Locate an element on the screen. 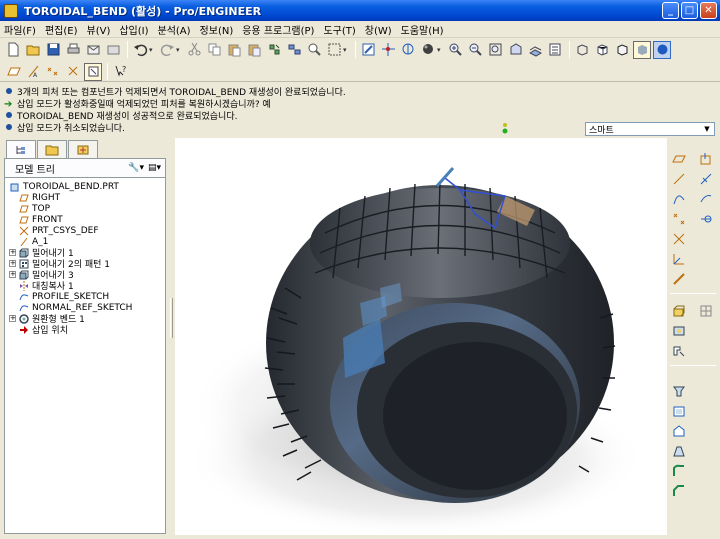  paste-special-icon is located at coordinates (254, 50).